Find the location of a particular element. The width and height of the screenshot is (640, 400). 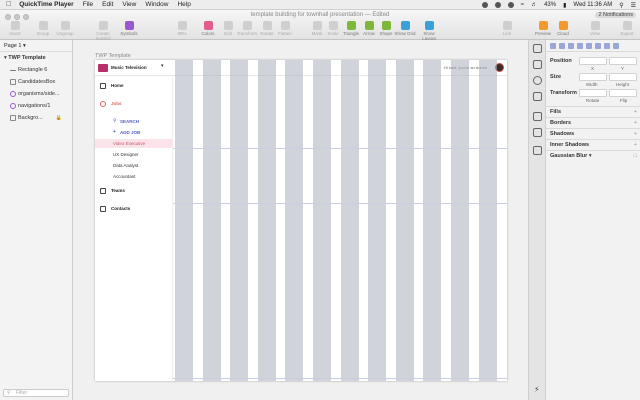

toolbar-symbols-button: Symbols is located at coordinates (129, 28).